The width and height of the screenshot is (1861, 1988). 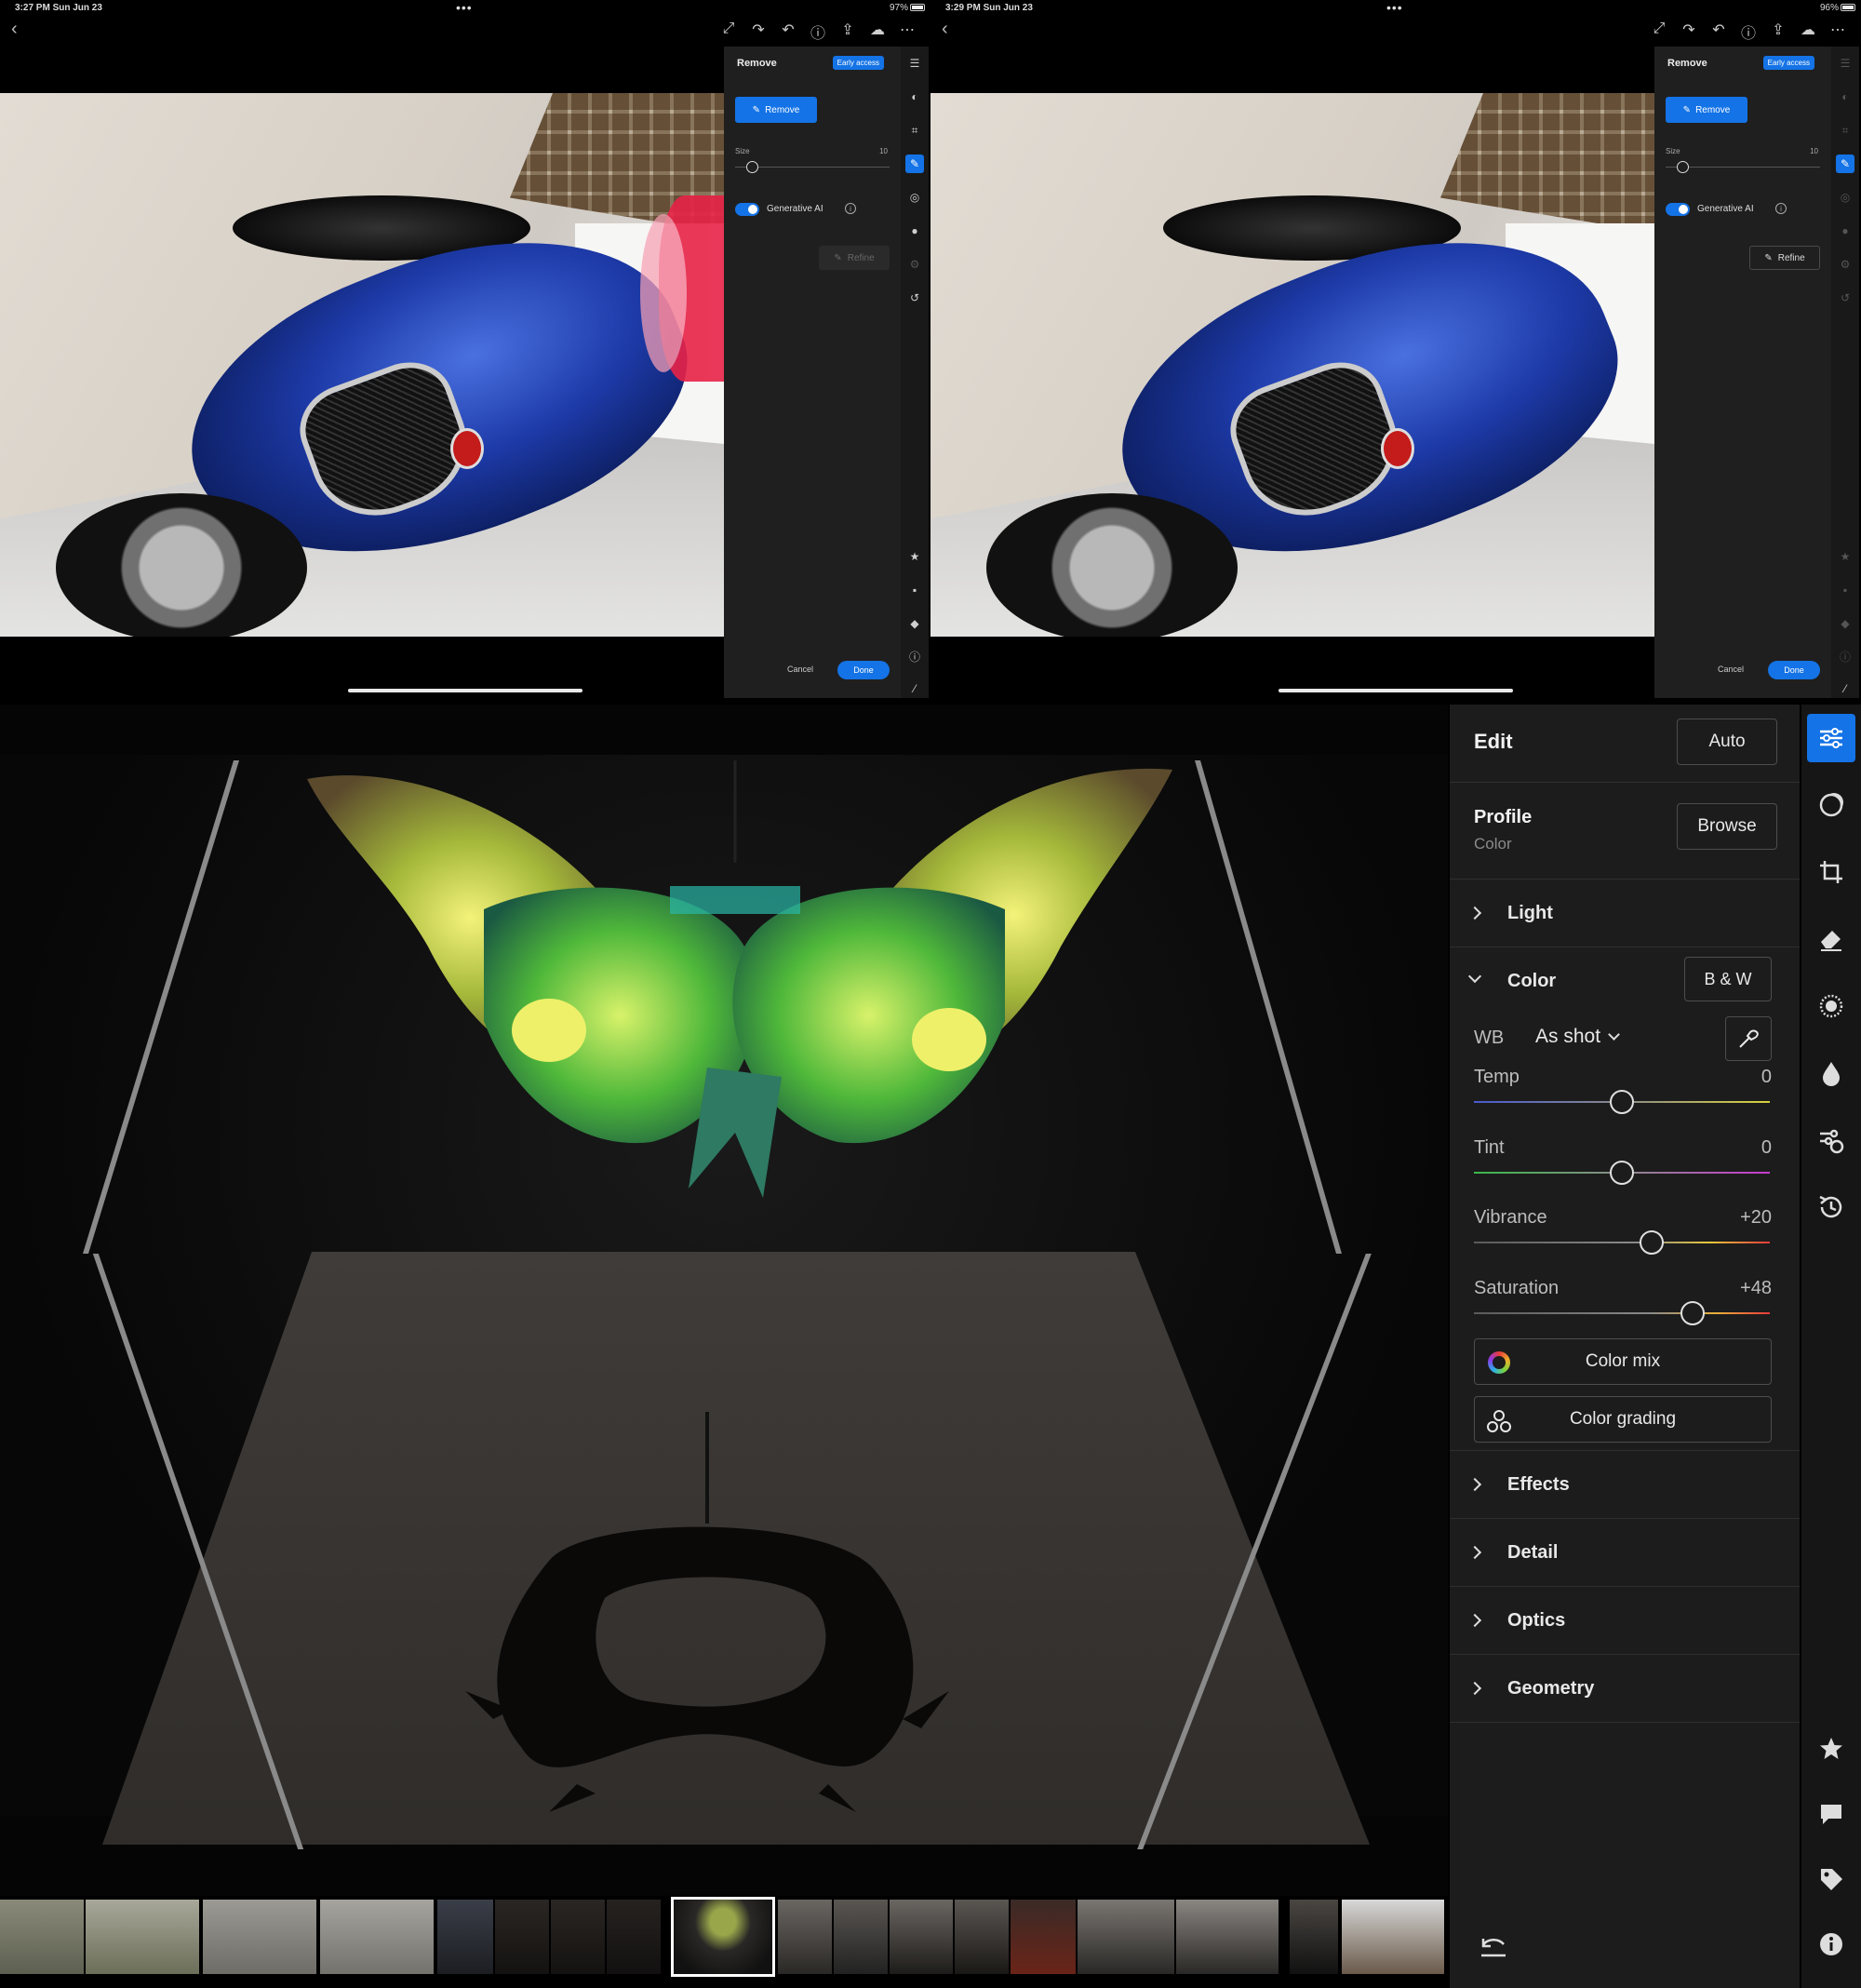 What do you see at coordinates (1766, 1148) in the screenshot?
I see `slider-value-tint: 0` at bounding box center [1766, 1148].